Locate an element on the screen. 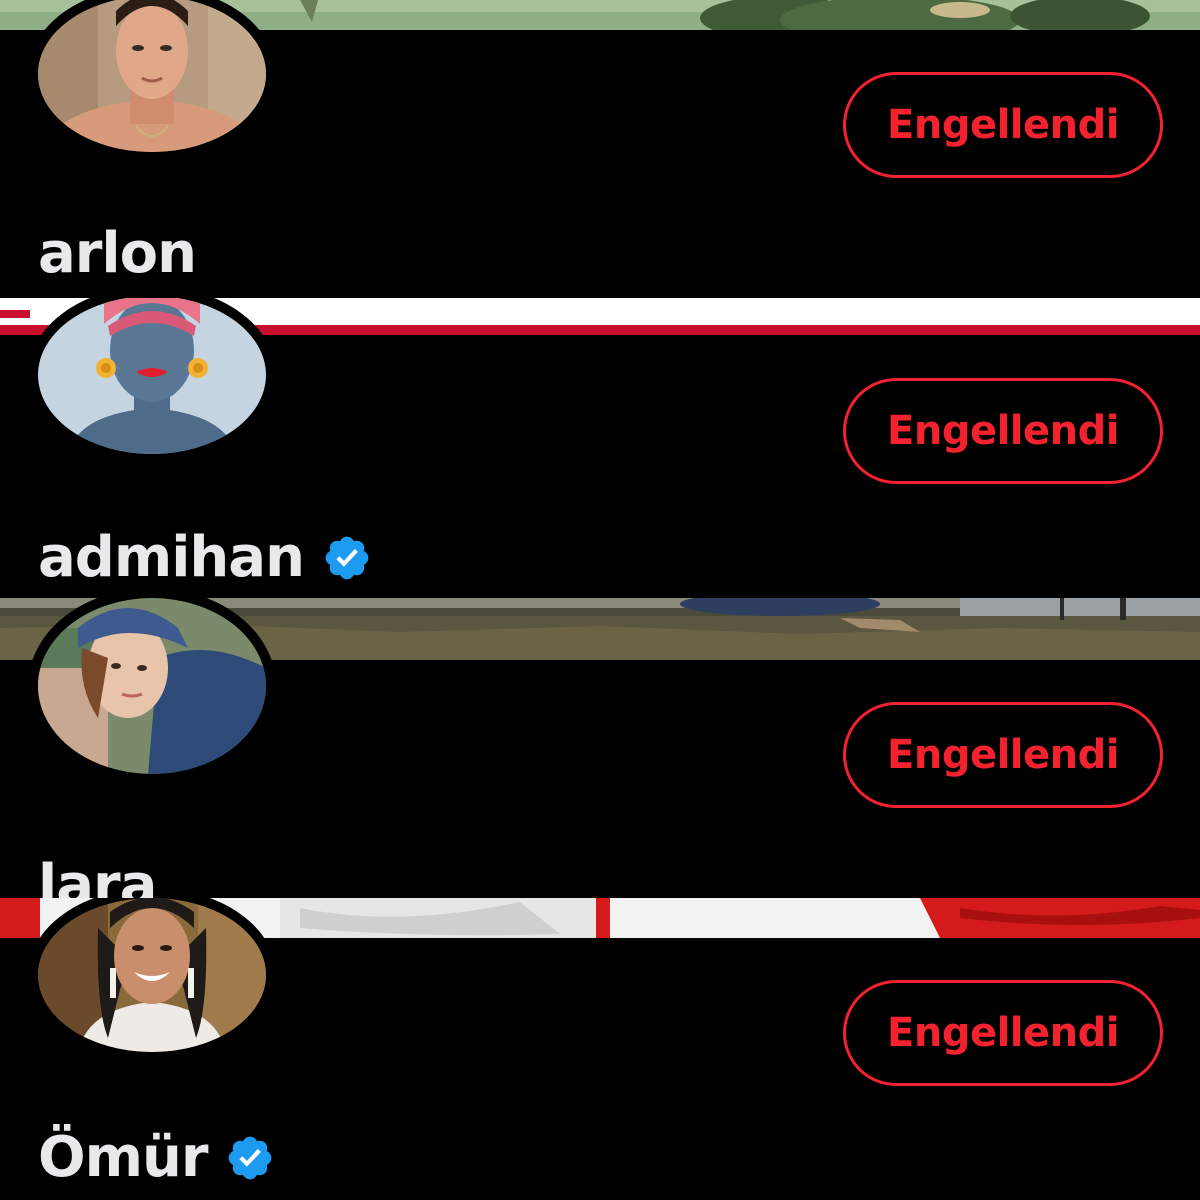 The width and height of the screenshot is (1200, 1200). user-display-name: lara is located at coordinates (97, 876).